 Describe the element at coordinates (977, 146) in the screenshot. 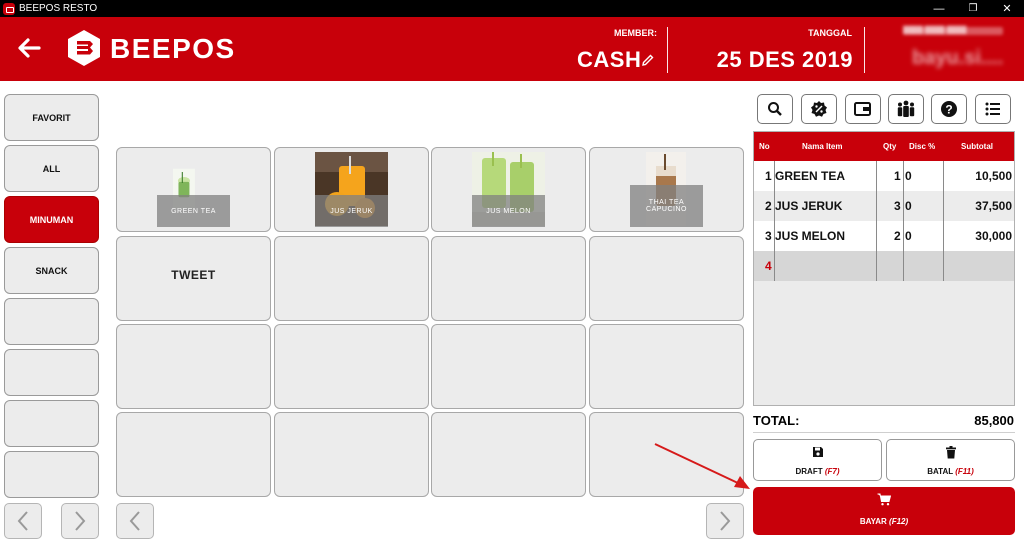

I see `column-header-subtotal: Subtotal` at that location.